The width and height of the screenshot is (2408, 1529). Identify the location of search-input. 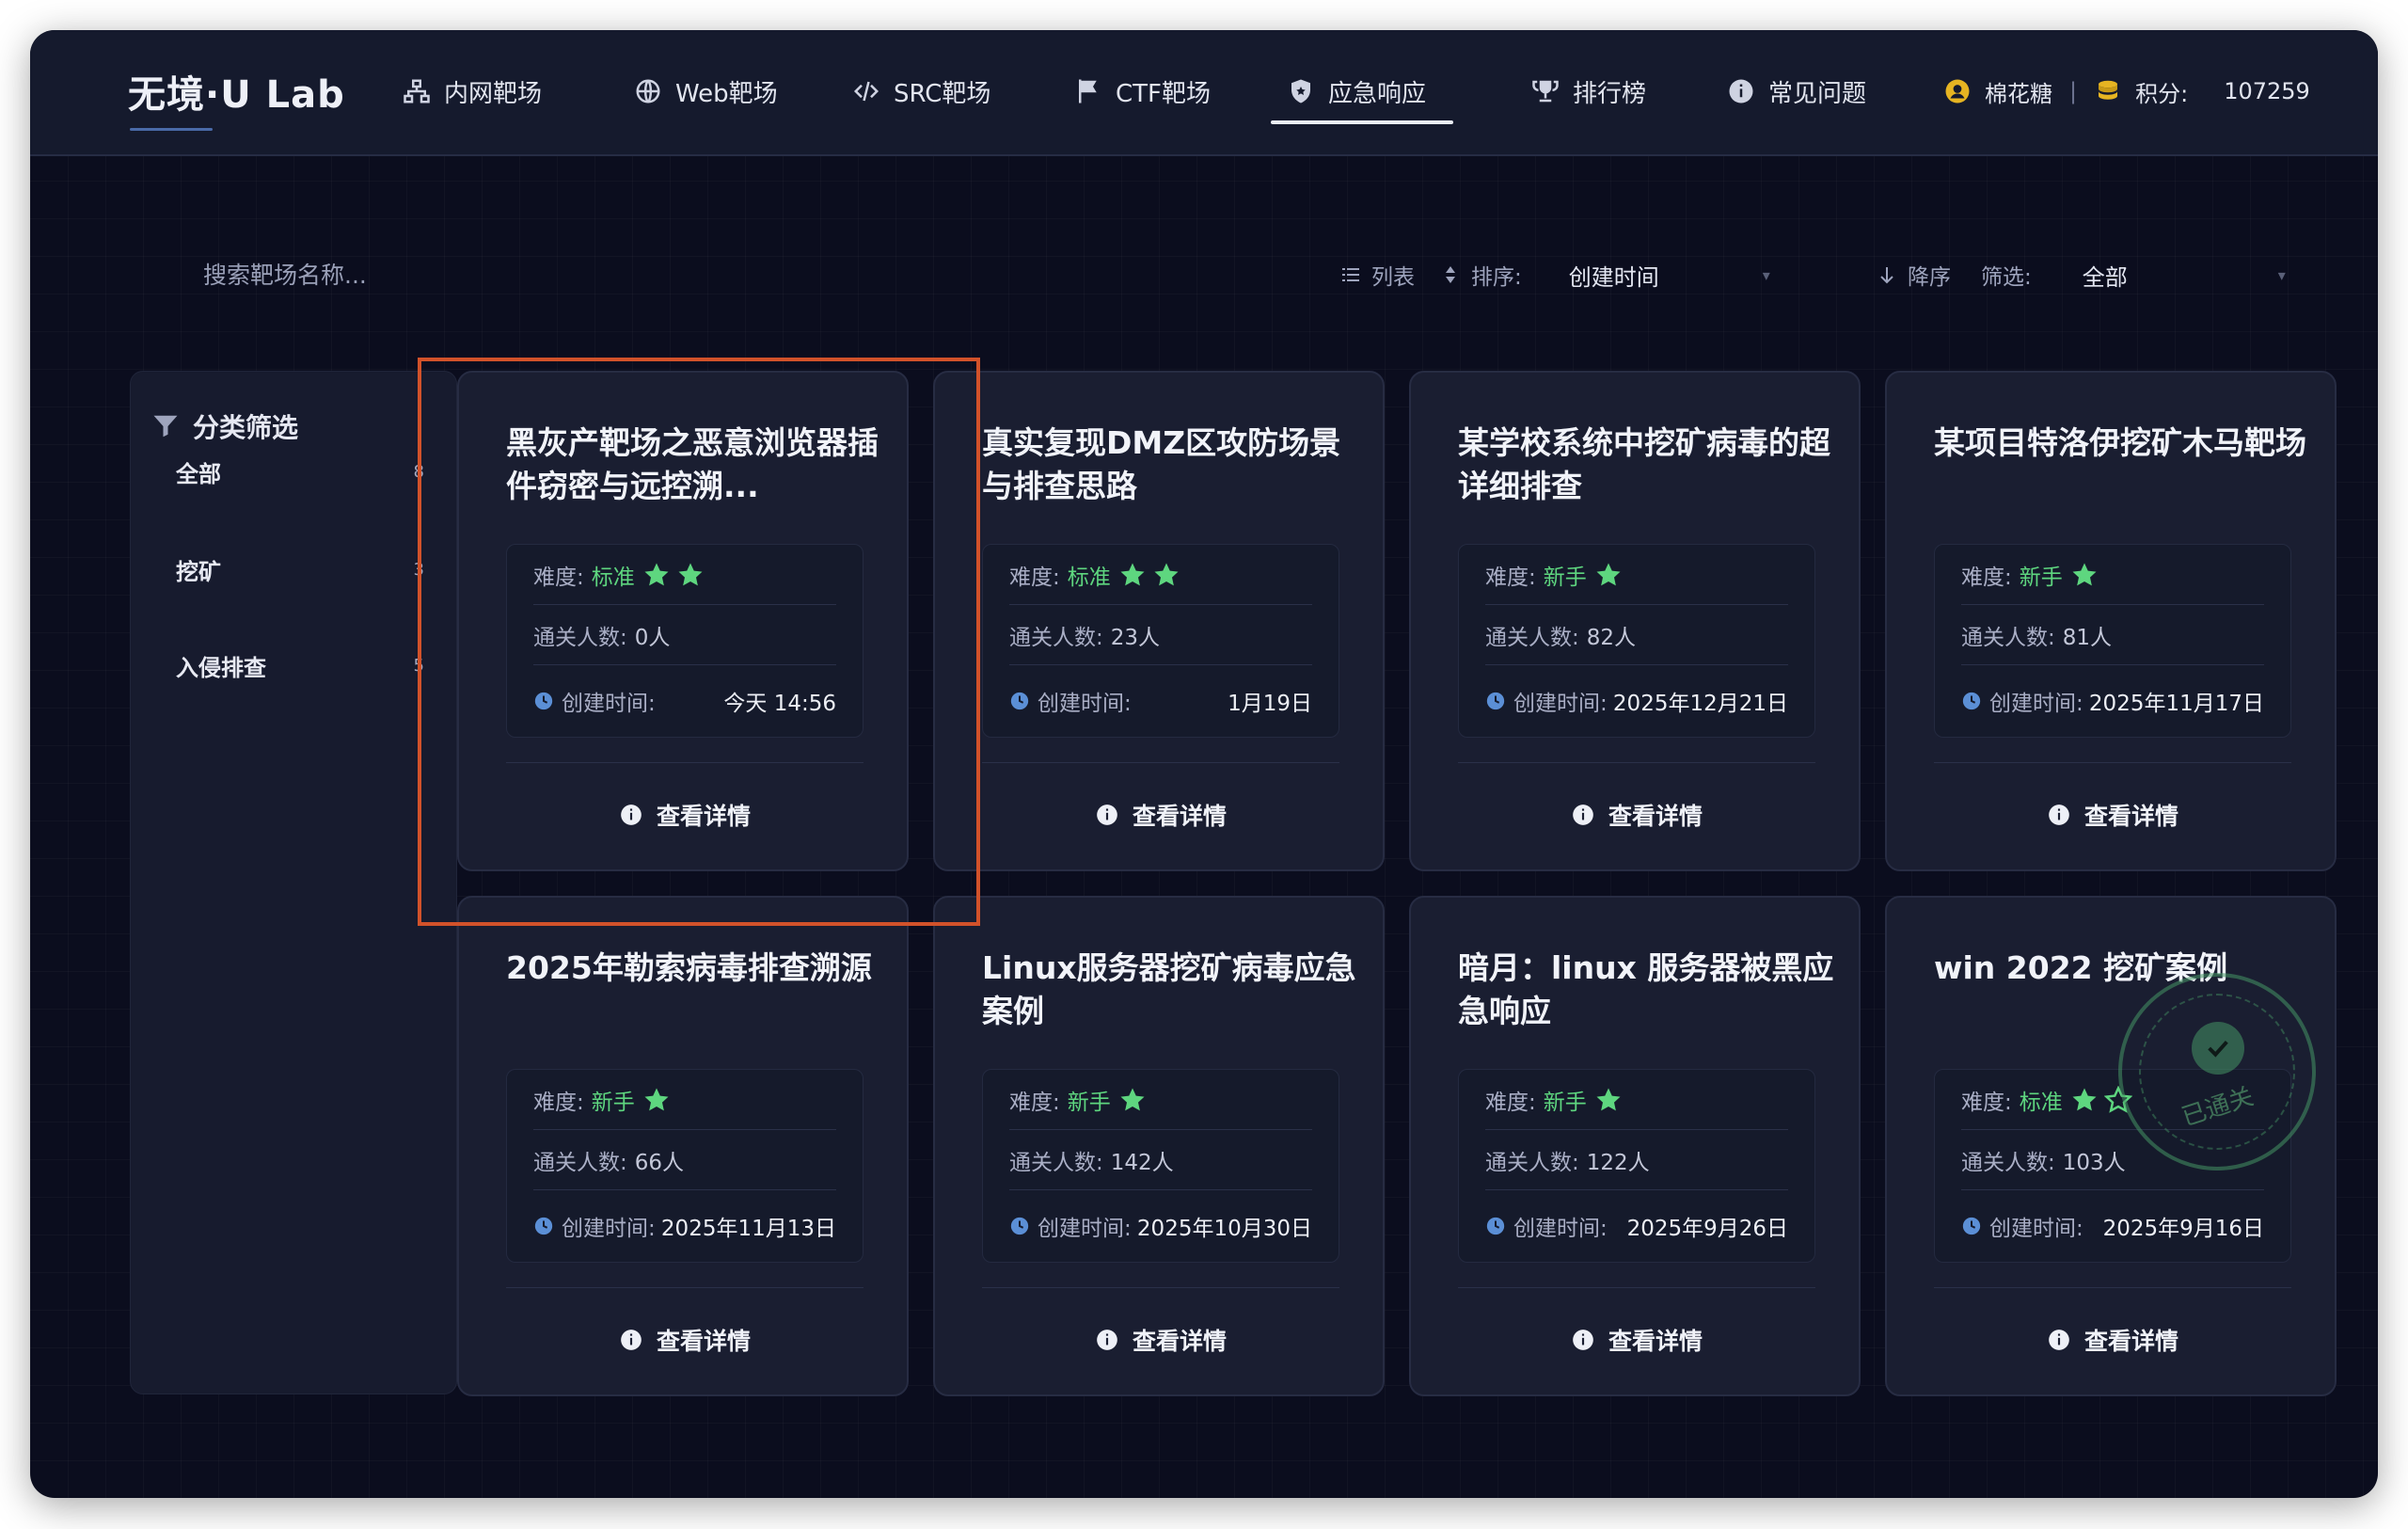
(401, 274).